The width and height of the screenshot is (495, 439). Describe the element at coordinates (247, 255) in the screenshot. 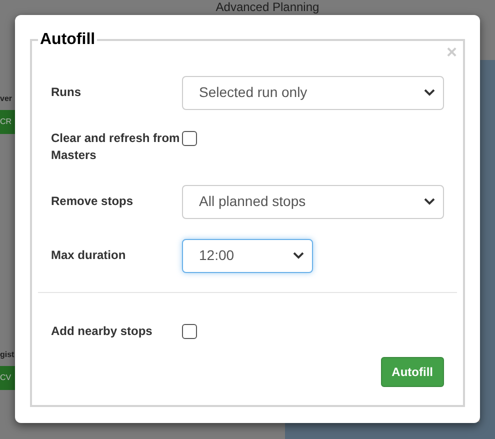

I see `dropdown-select: 12:00` at that location.